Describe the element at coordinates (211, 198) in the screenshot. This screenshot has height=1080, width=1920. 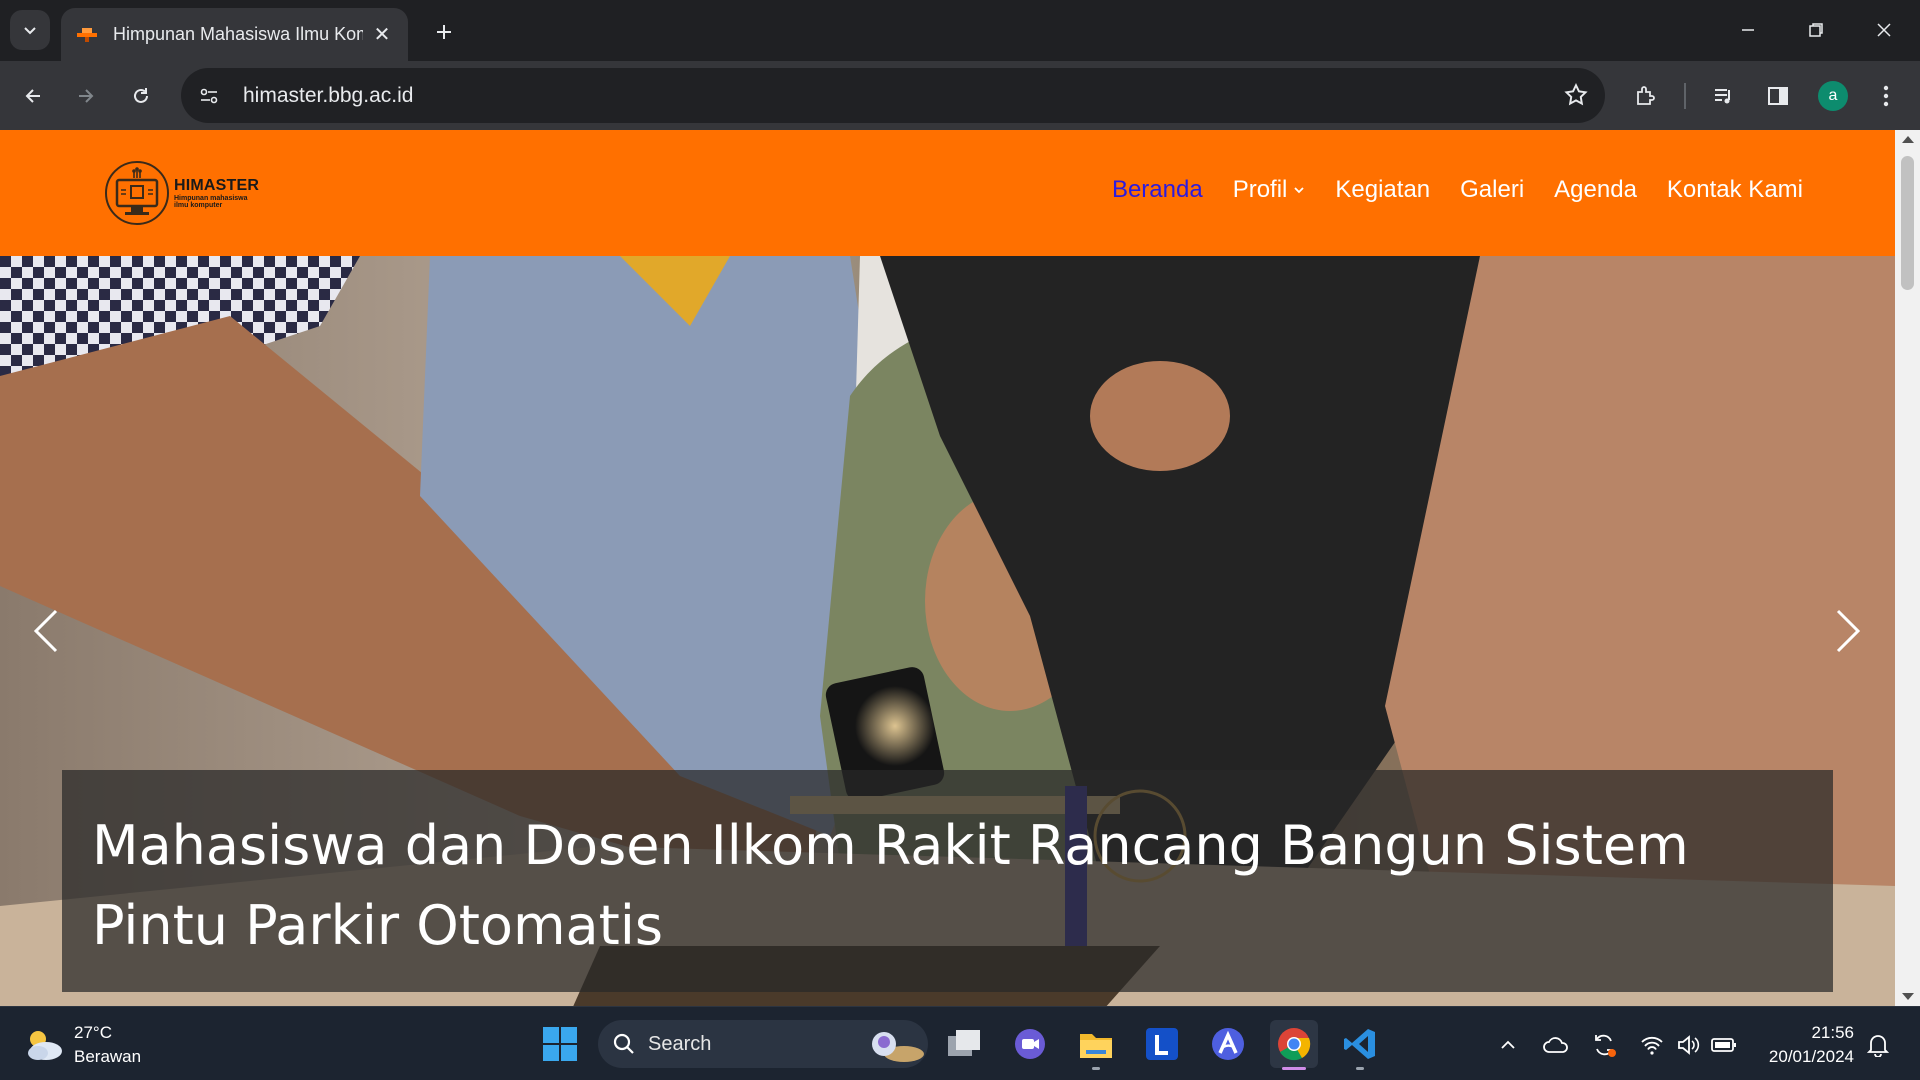
I see `logo-subtitle-1: Himpunan mahasiswa` at that location.